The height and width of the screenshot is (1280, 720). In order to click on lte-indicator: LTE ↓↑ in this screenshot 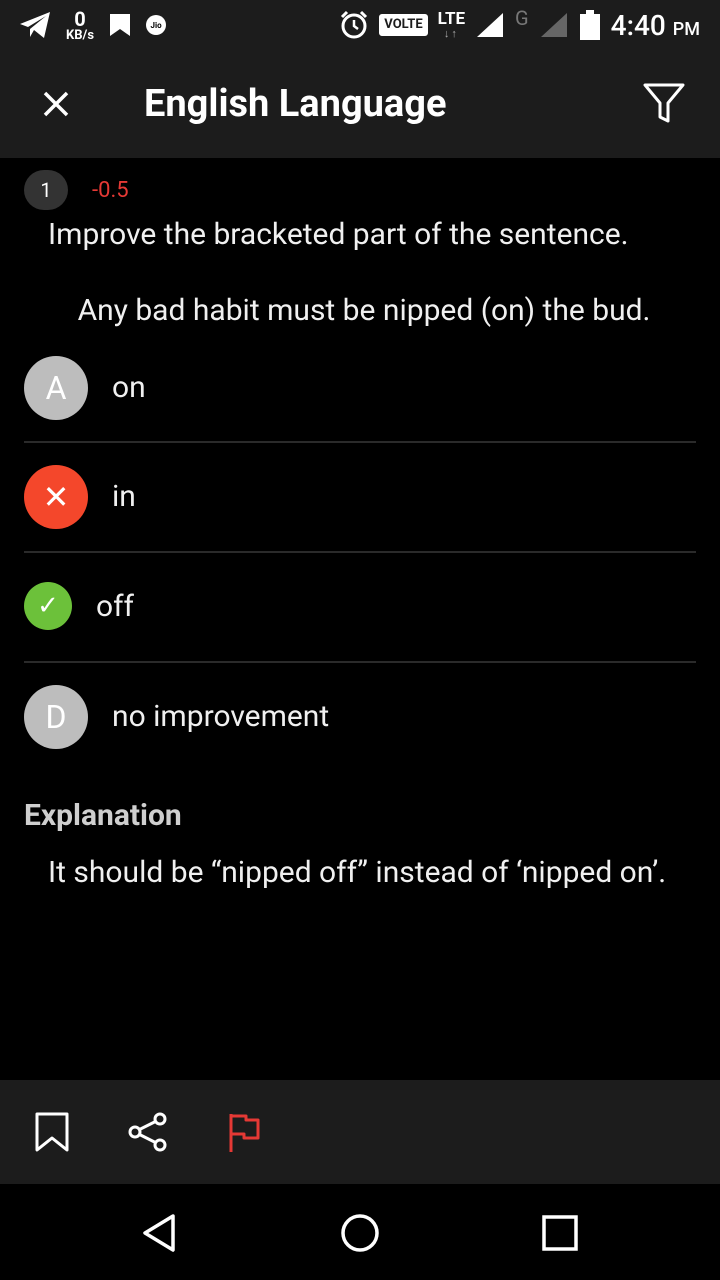, I will do `click(451, 24)`.